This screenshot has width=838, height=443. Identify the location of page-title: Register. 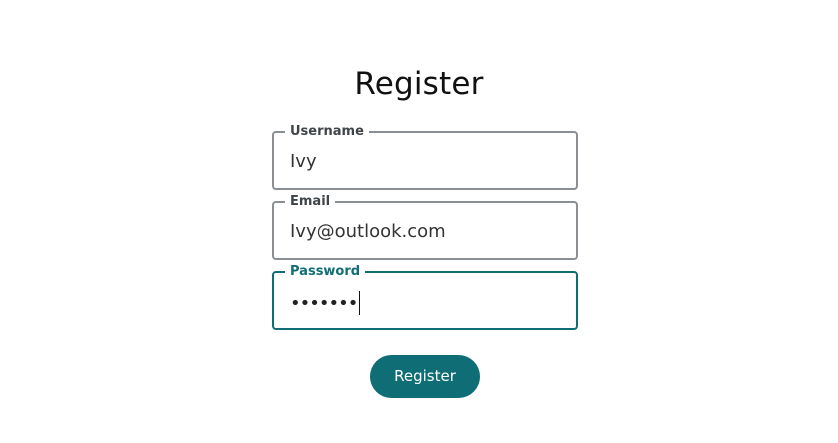
(419, 84).